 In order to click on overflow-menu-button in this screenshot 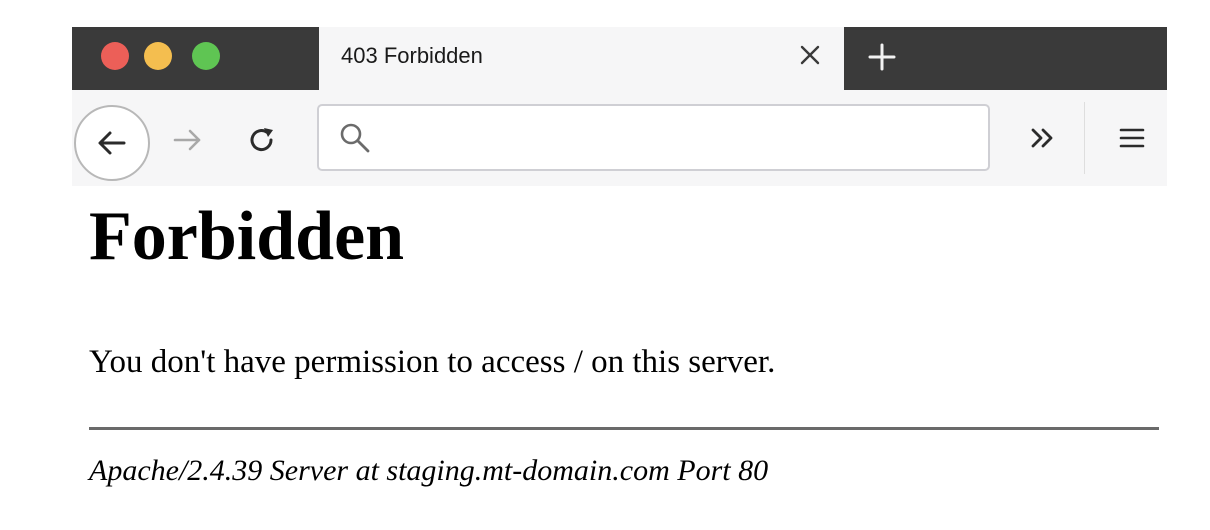, I will do `click(1042, 138)`.